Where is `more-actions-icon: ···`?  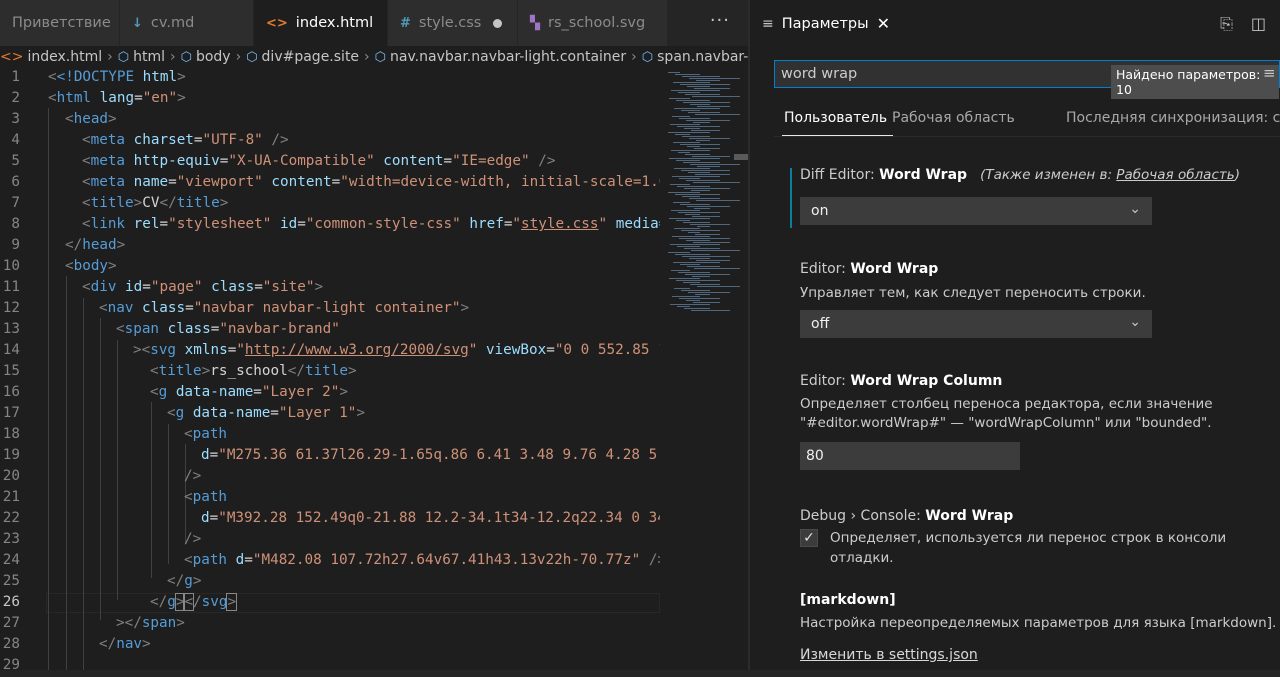
more-actions-icon: ··· is located at coordinates (720, 20).